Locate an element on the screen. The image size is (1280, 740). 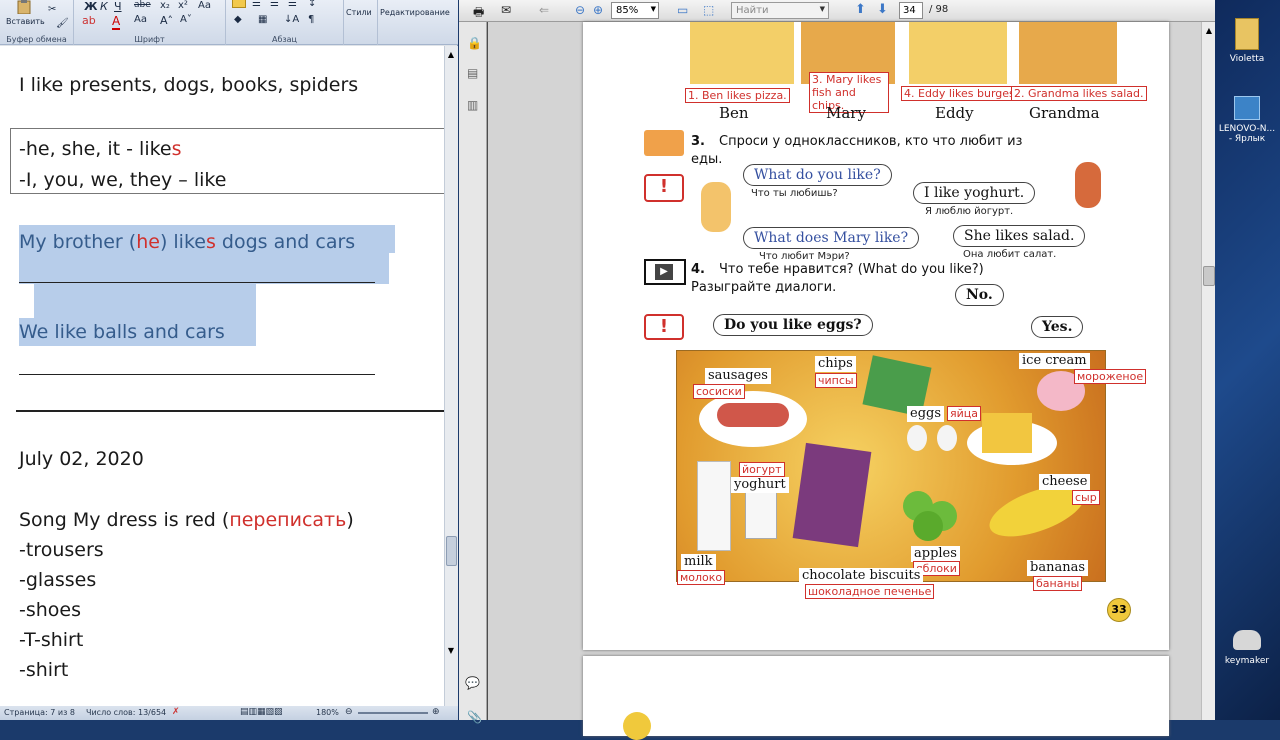
desktop-icon-lenovo: LENOVO-N... - Ярлык is located at coordinates (1247, 120).